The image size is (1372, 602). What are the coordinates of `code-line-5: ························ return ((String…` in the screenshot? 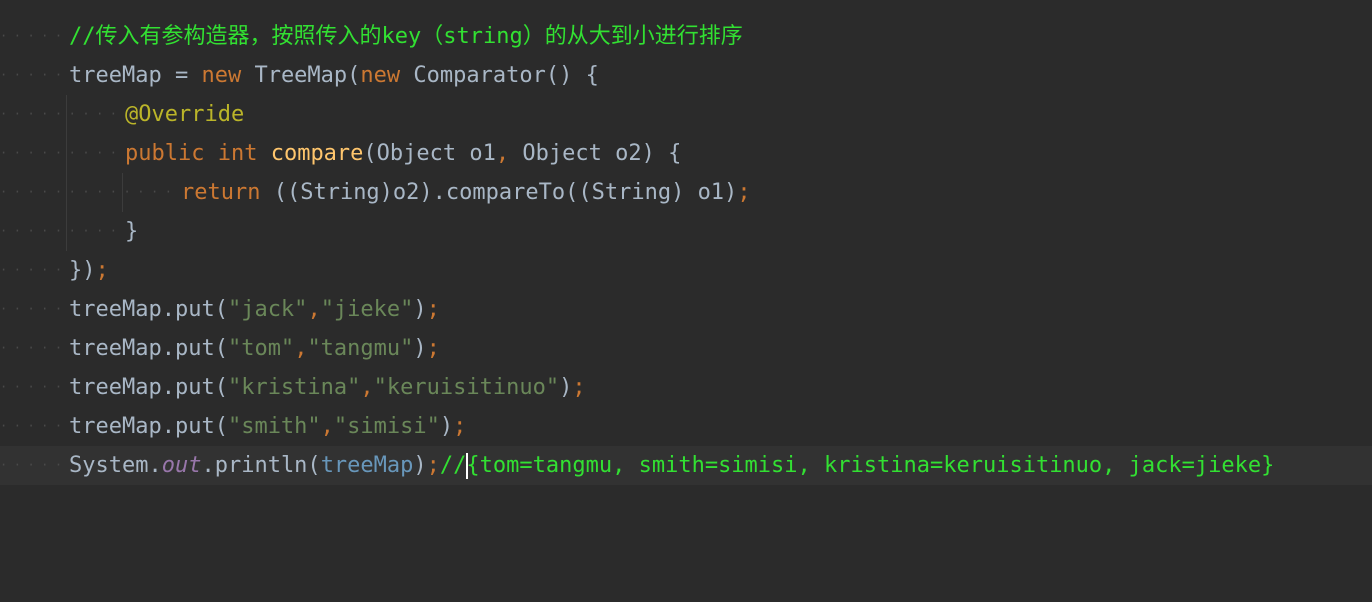 It's located at (686, 192).